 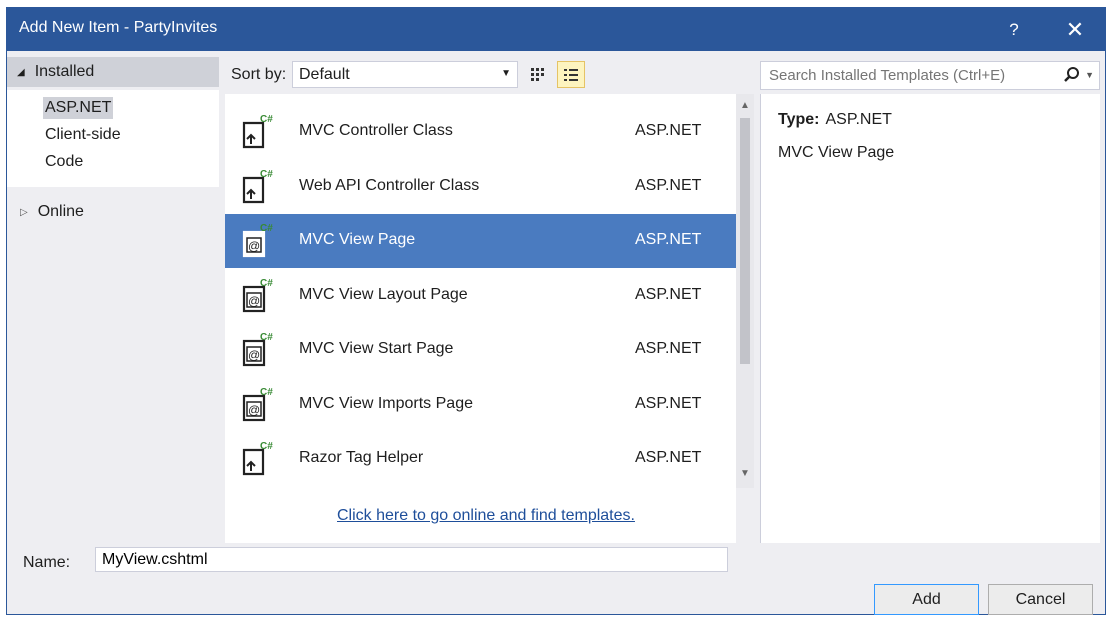 What do you see at coordinates (83, 135) in the screenshot?
I see `tree-item-client-side: Client-side` at bounding box center [83, 135].